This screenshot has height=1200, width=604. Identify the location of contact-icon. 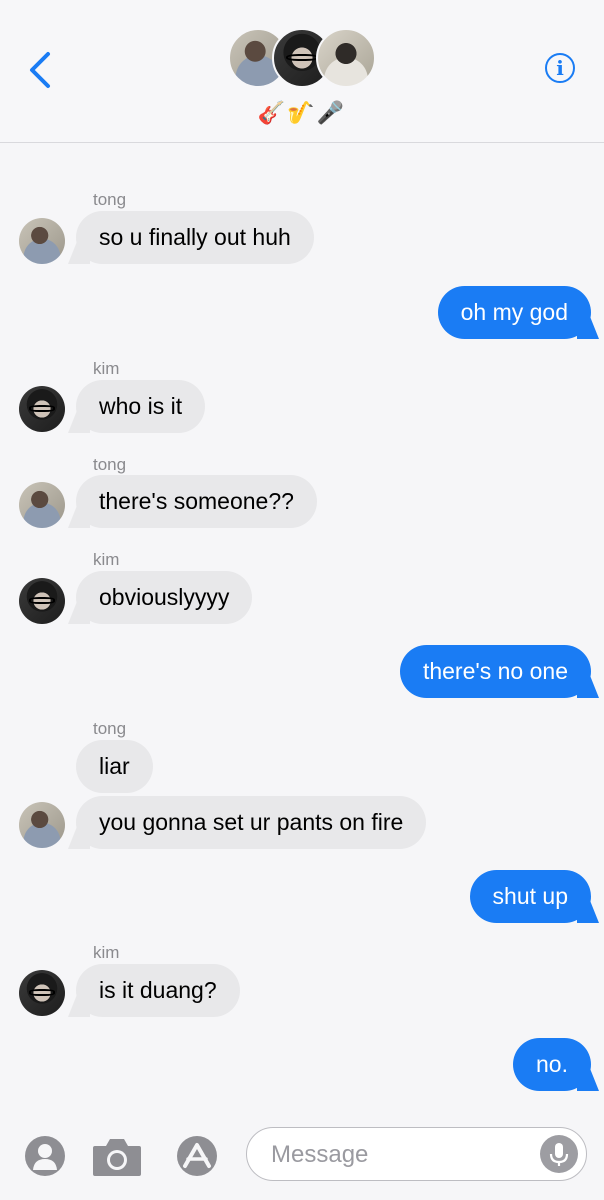
(45, 1156).